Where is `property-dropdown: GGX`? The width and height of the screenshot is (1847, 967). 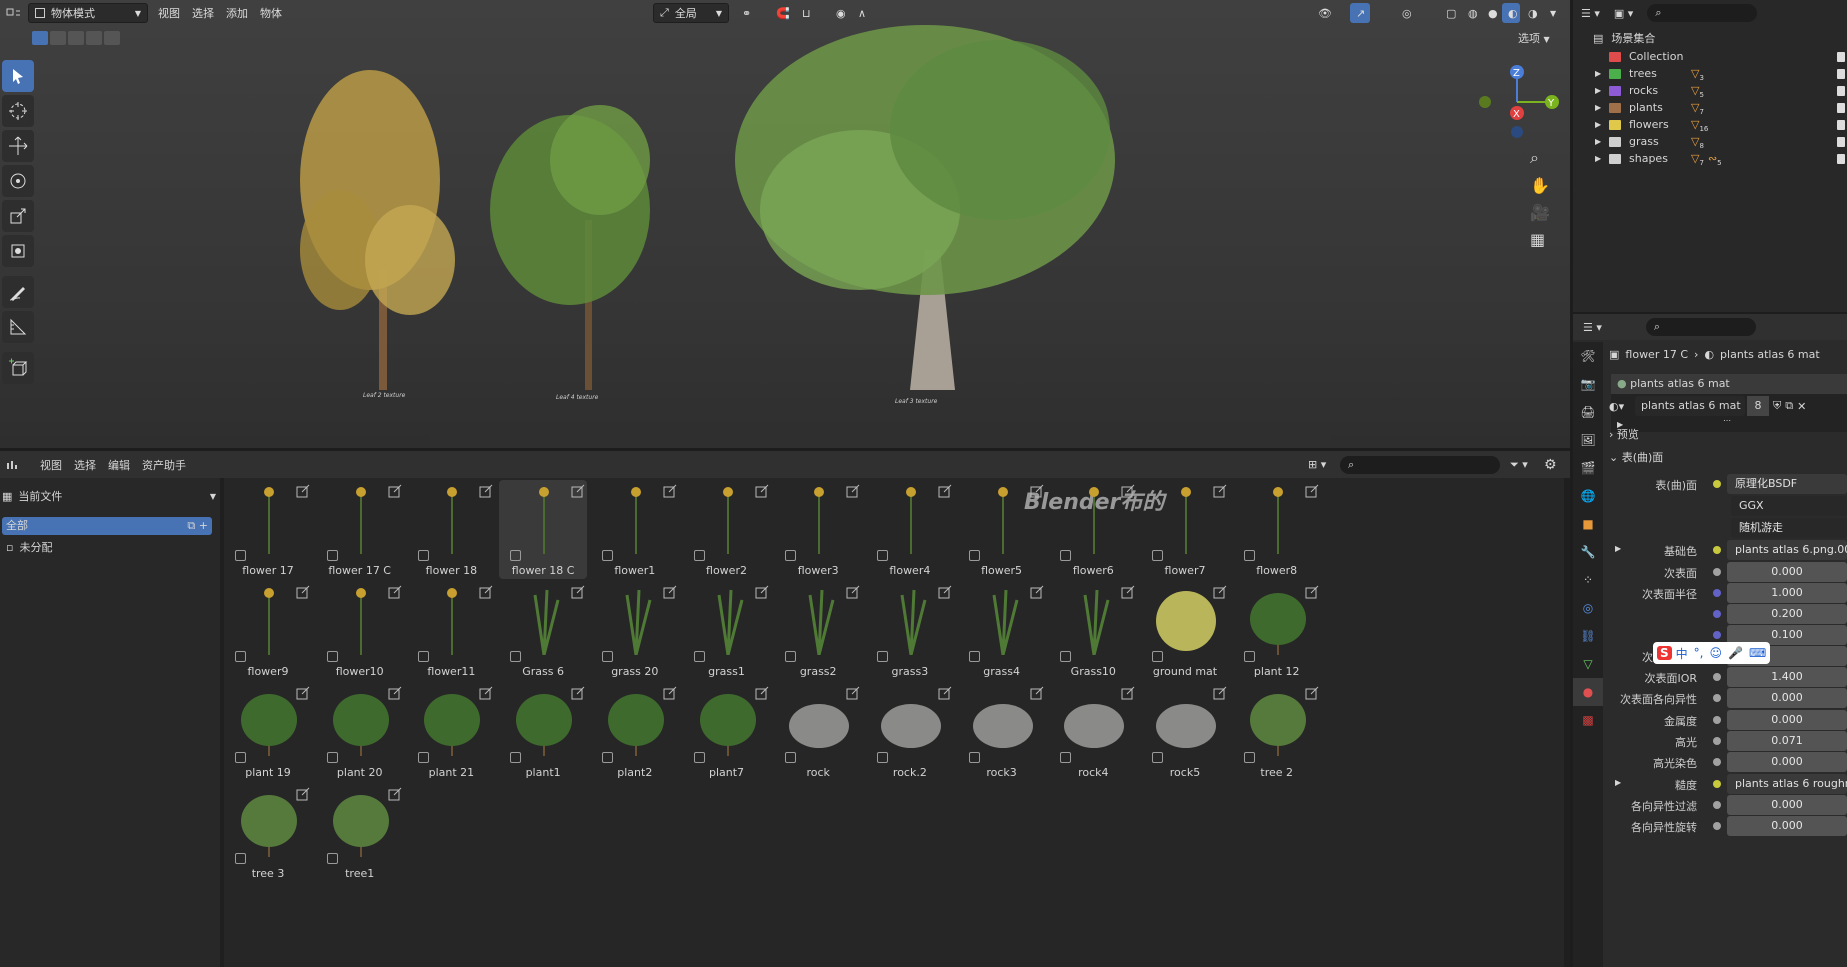 property-dropdown: GGX is located at coordinates (1789, 506).